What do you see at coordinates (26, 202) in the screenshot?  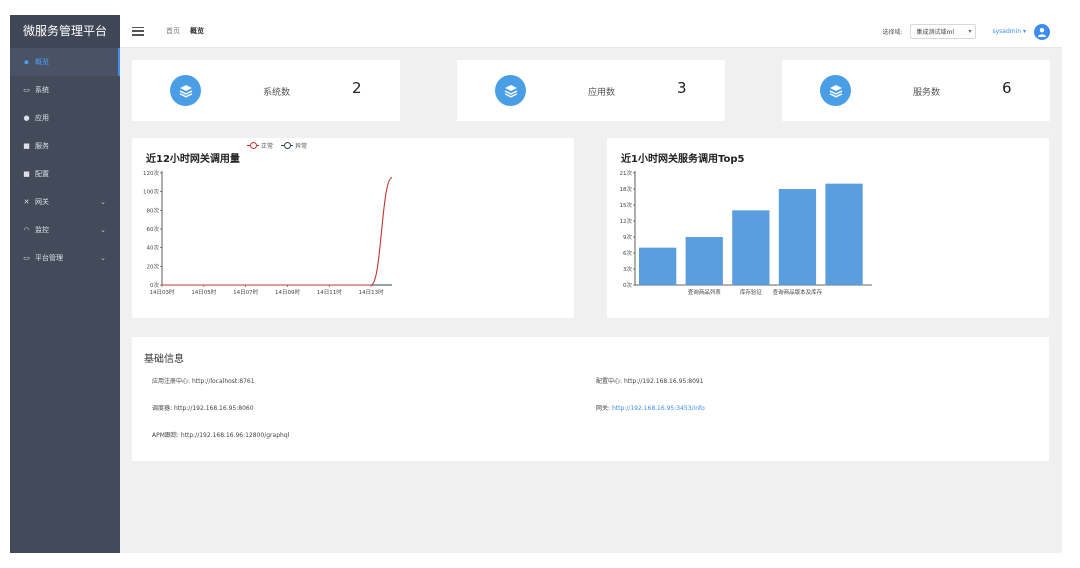 I see `shuffle-icon: ✕` at bounding box center [26, 202].